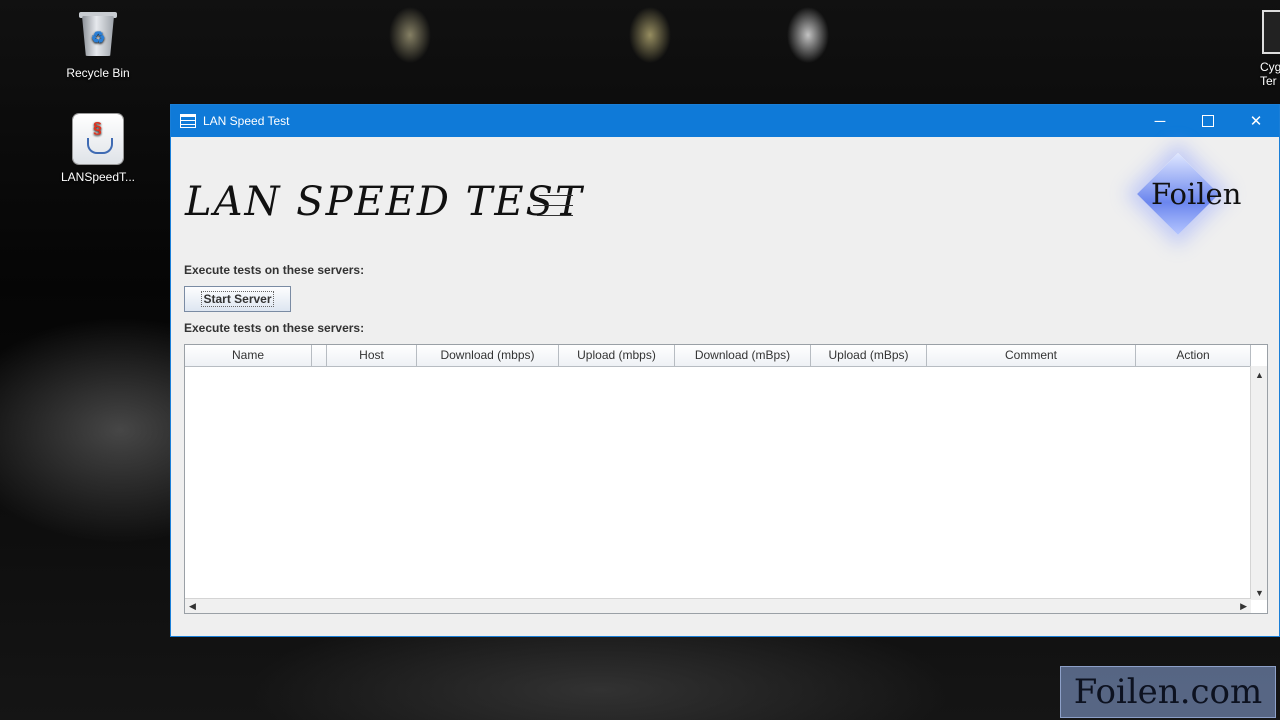 Image resolution: width=1280 pixels, height=720 pixels. Describe the element at coordinates (1258, 483) in the screenshot. I see `vertical-scrollbar: ▲ ▼` at that location.